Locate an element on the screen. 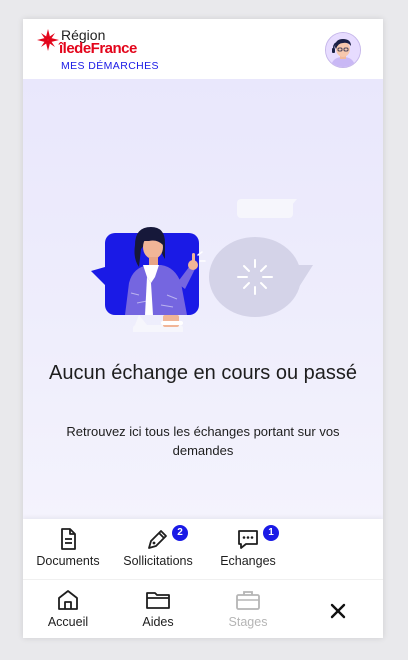  nav-aides-label: Aides is located at coordinates (158, 622).